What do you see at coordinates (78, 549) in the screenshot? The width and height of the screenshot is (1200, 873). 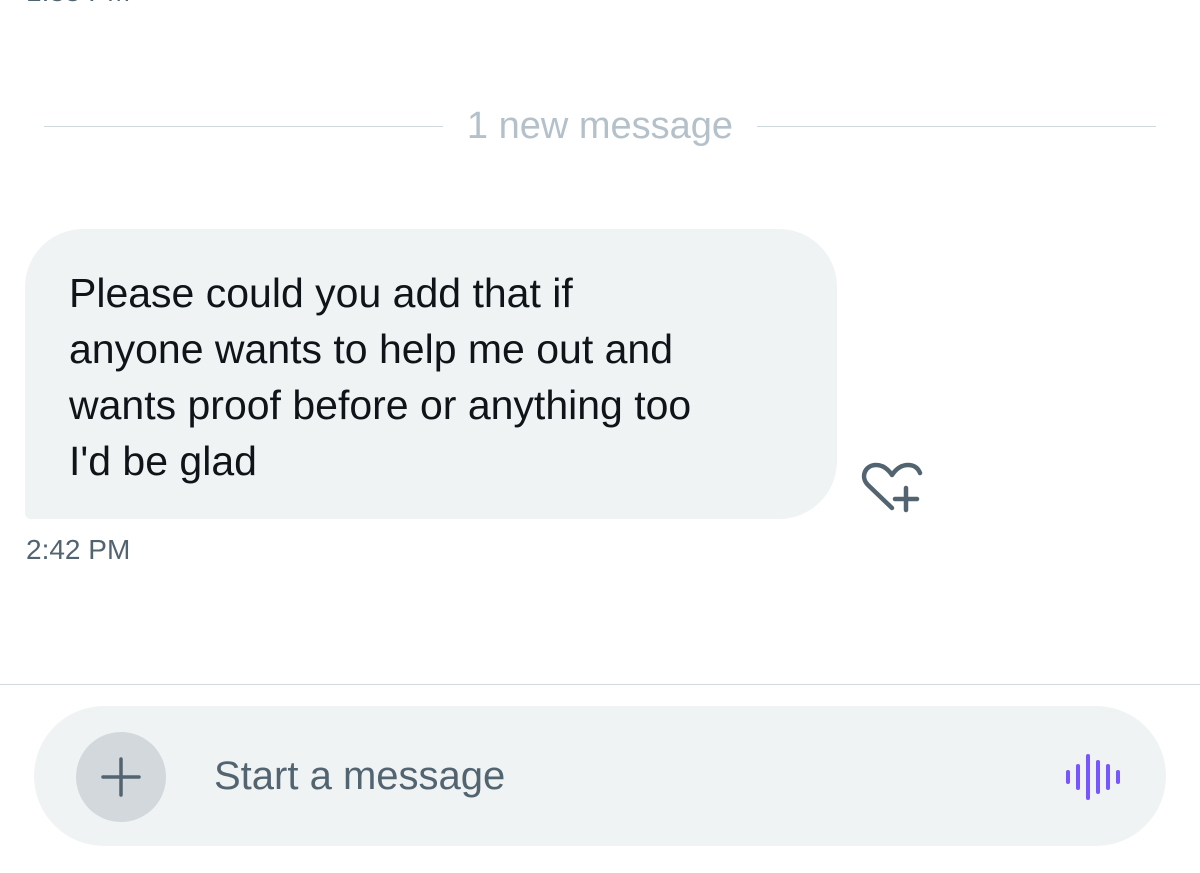 I see `message-timestamp: 2:42 PM` at bounding box center [78, 549].